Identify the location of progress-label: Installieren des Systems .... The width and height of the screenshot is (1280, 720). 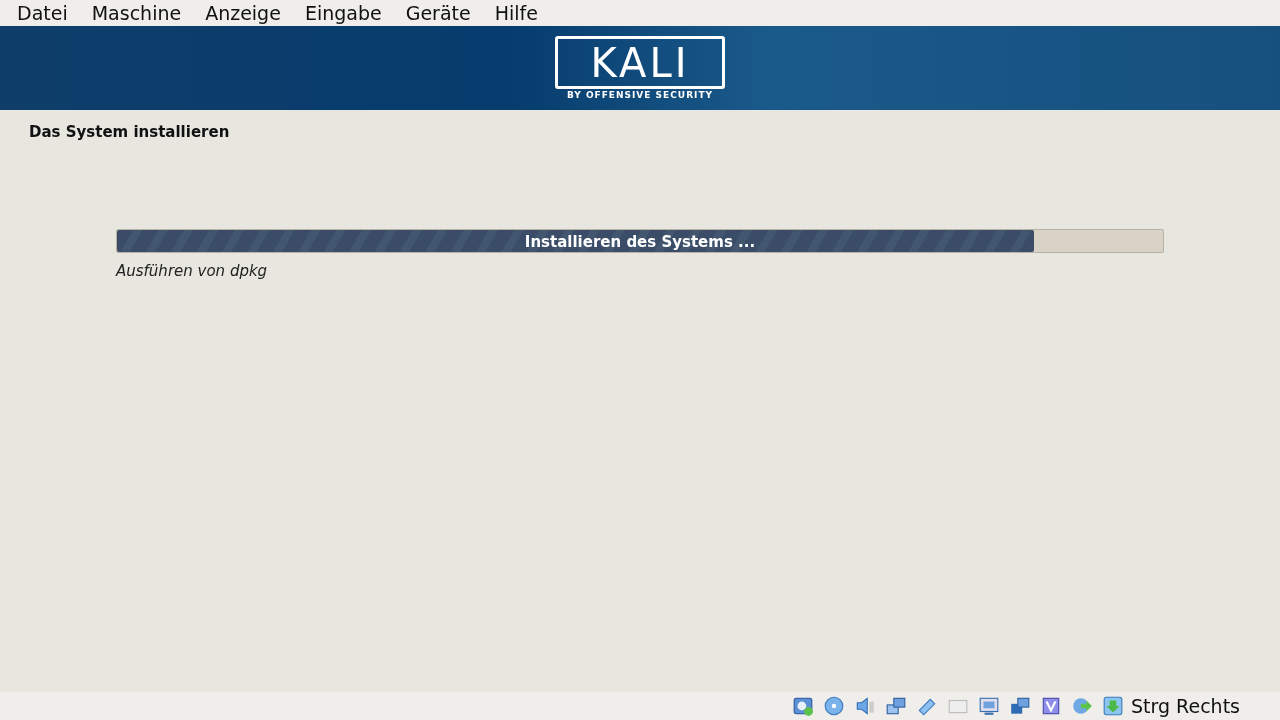
(640, 242).